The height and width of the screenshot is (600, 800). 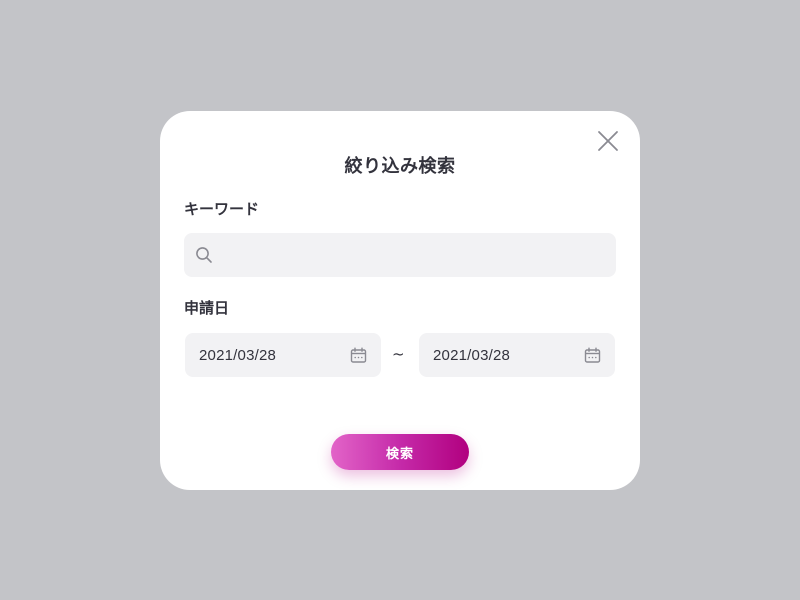 I want to click on search-button: 検索, so click(x=400, y=452).